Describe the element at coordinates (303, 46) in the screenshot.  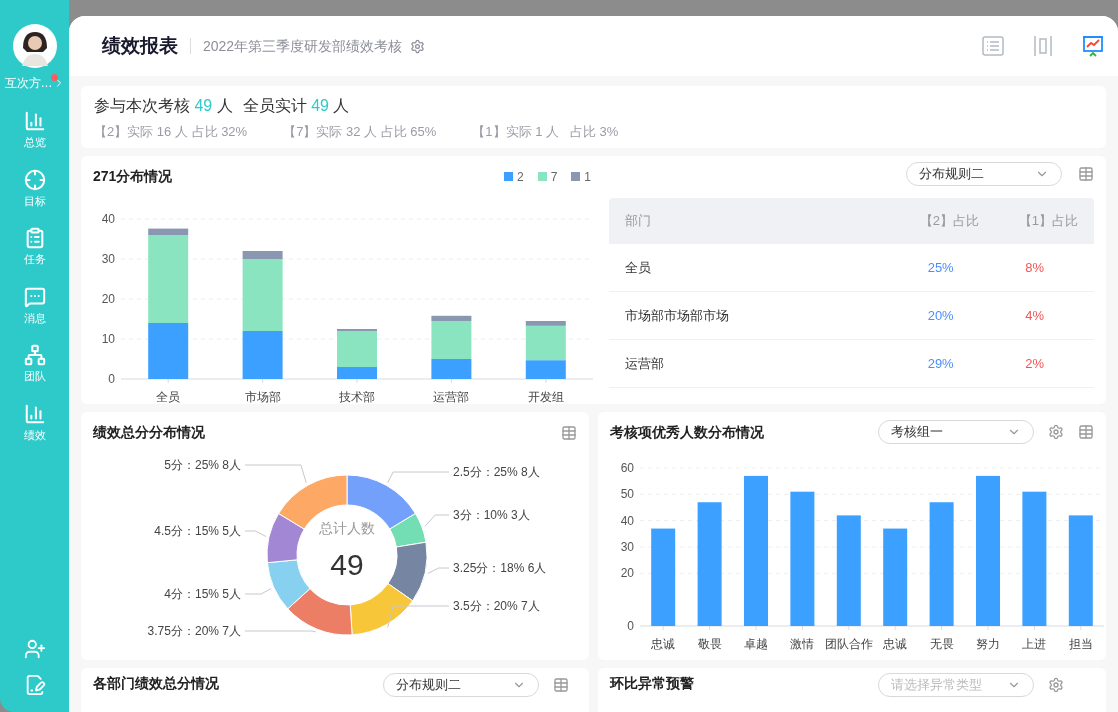
I see `page-subtitle: 2022年第三季度研发部绩效考核` at that location.